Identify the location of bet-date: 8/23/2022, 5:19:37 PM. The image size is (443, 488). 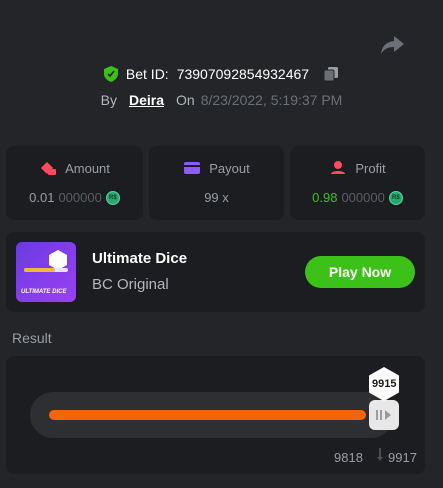
(271, 100).